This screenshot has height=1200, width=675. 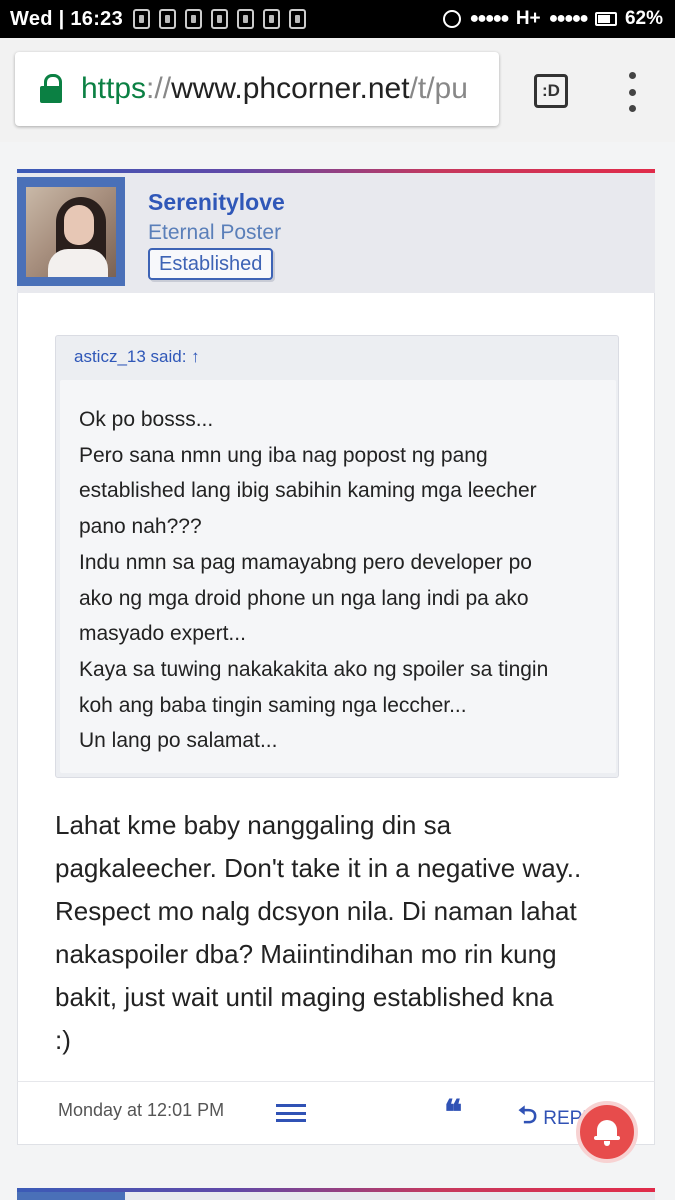 I want to click on hamburger-icon, so click(x=291, y=1113).